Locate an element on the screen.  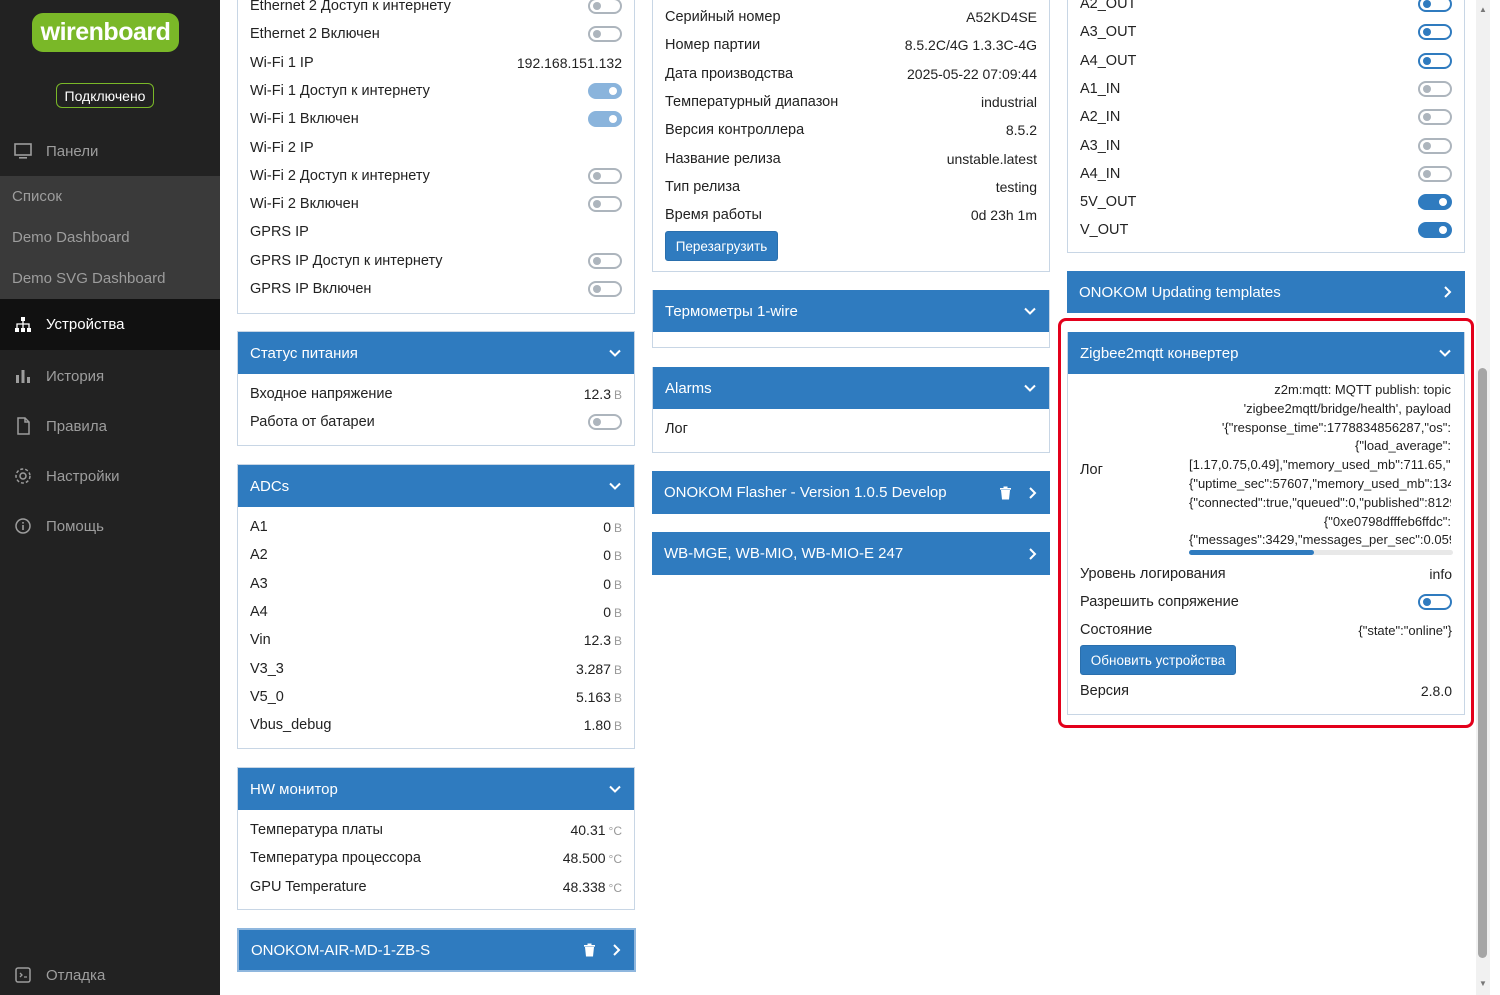
zigbee2mqtt-header: Zigbee2mqtt конвертер is located at coordinates (1266, 353).